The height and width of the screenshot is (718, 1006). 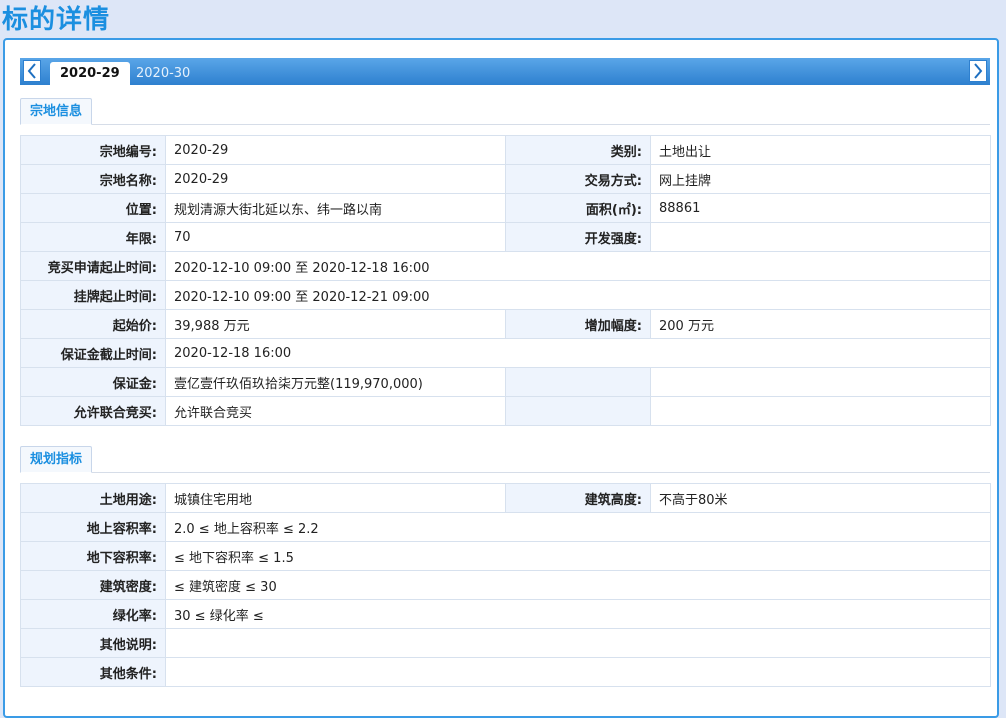 What do you see at coordinates (335, 382) in the screenshot?
I see `field-value: 壹亿壹仟玖佰玖拾柒万元整(119,970,000)` at bounding box center [335, 382].